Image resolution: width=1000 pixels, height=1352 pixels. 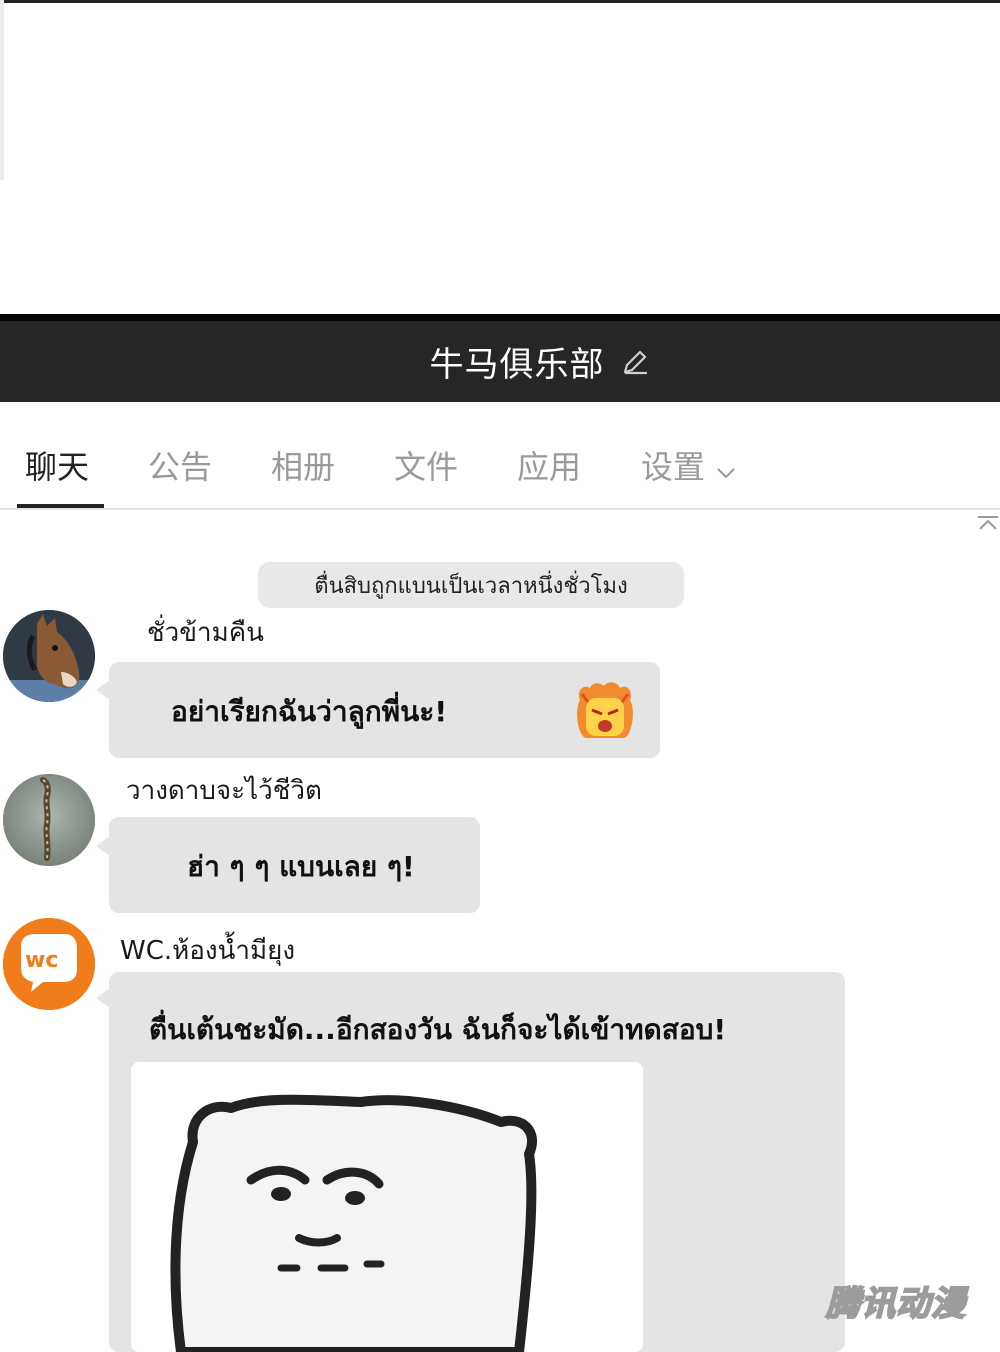 What do you see at coordinates (303, 465) in the screenshot?
I see `tab-album: 相册` at bounding box center [303, 465].